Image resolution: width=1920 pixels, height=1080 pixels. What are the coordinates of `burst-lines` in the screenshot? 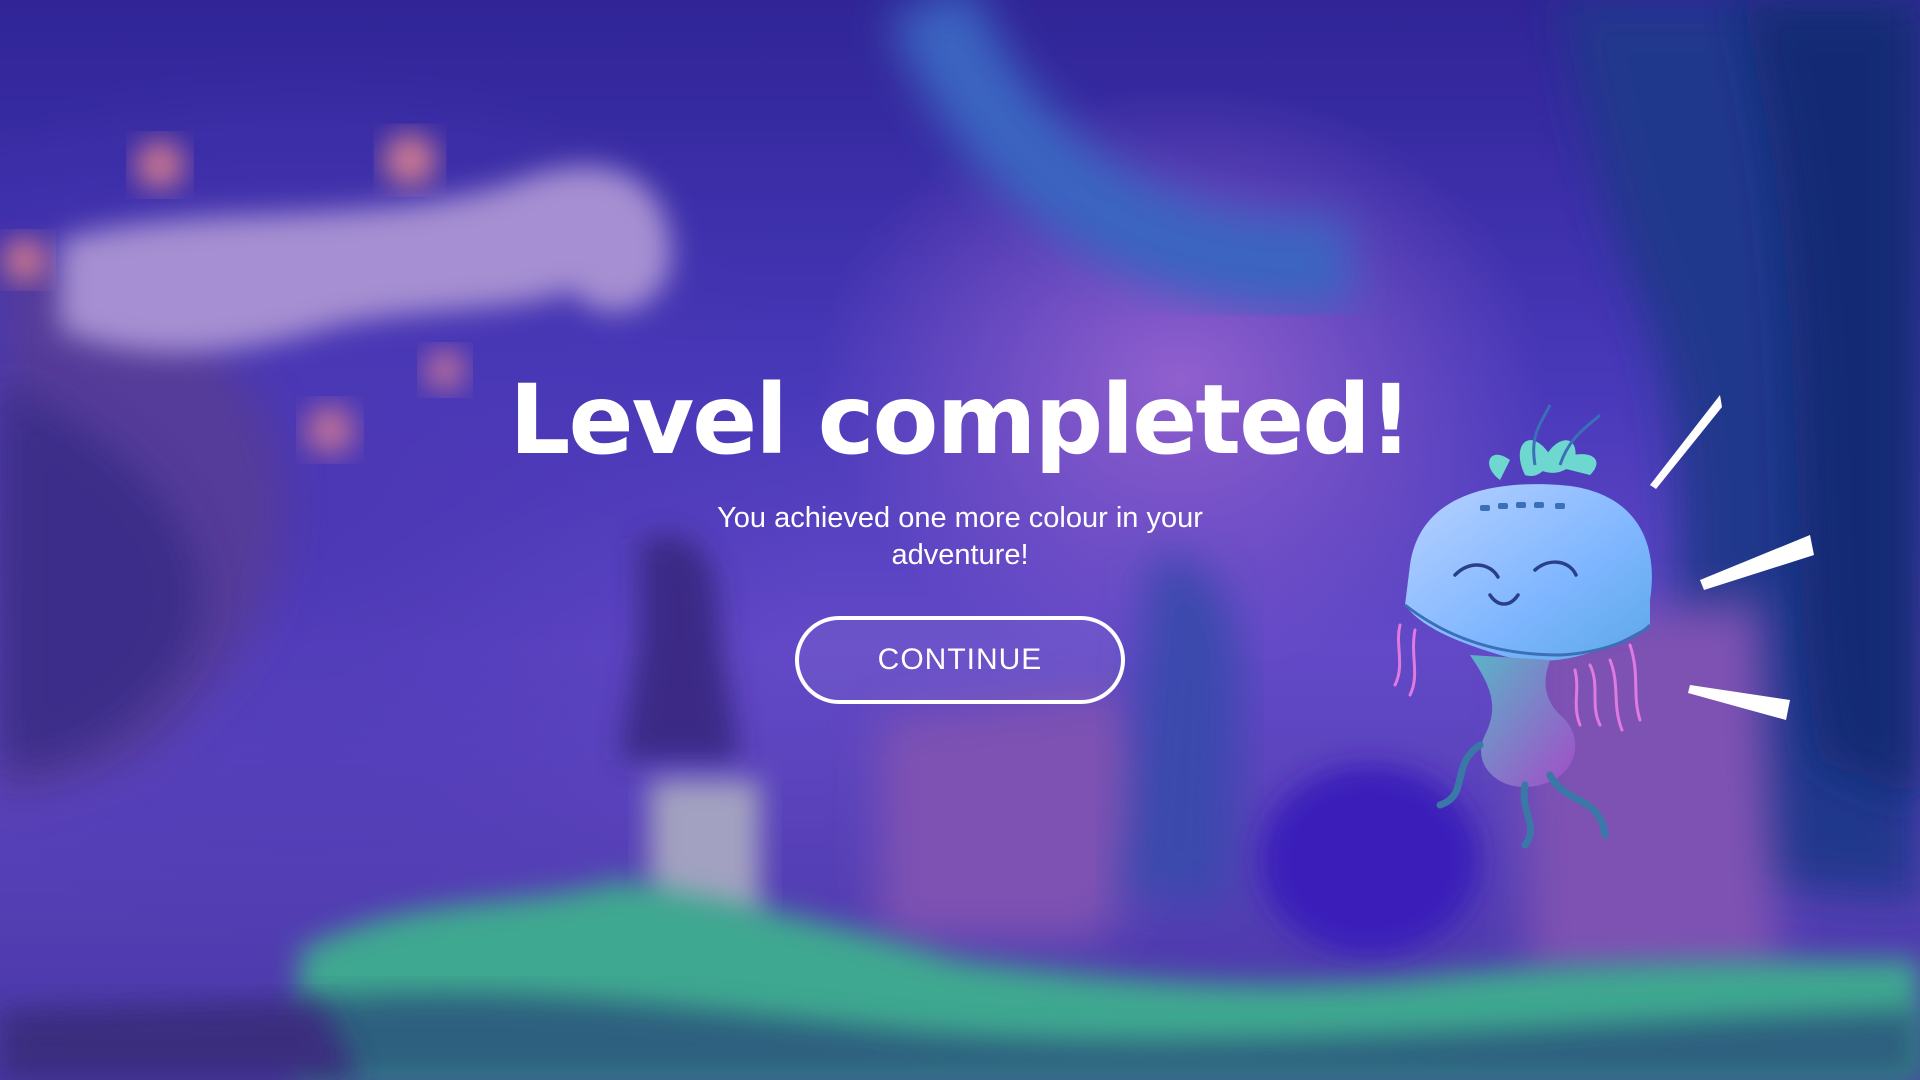 It's located at (1732, 557).